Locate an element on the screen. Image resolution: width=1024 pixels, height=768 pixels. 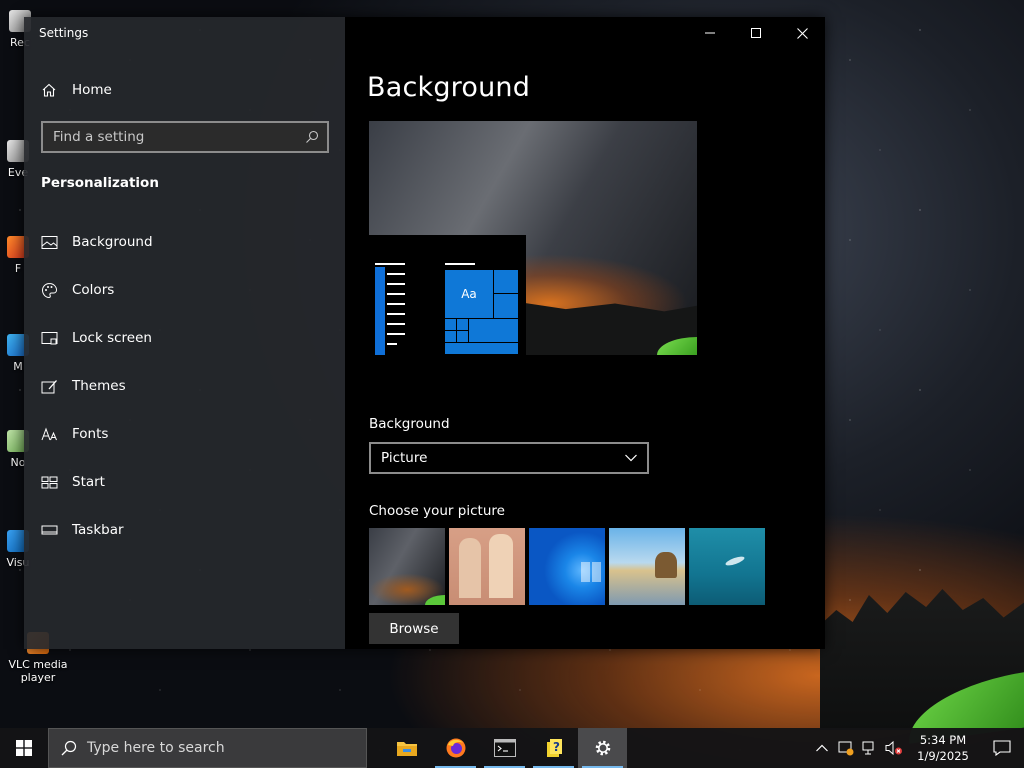
taskbar-clock: 5:34 PM 1/9/2025 is located at coordinates (943, 748).